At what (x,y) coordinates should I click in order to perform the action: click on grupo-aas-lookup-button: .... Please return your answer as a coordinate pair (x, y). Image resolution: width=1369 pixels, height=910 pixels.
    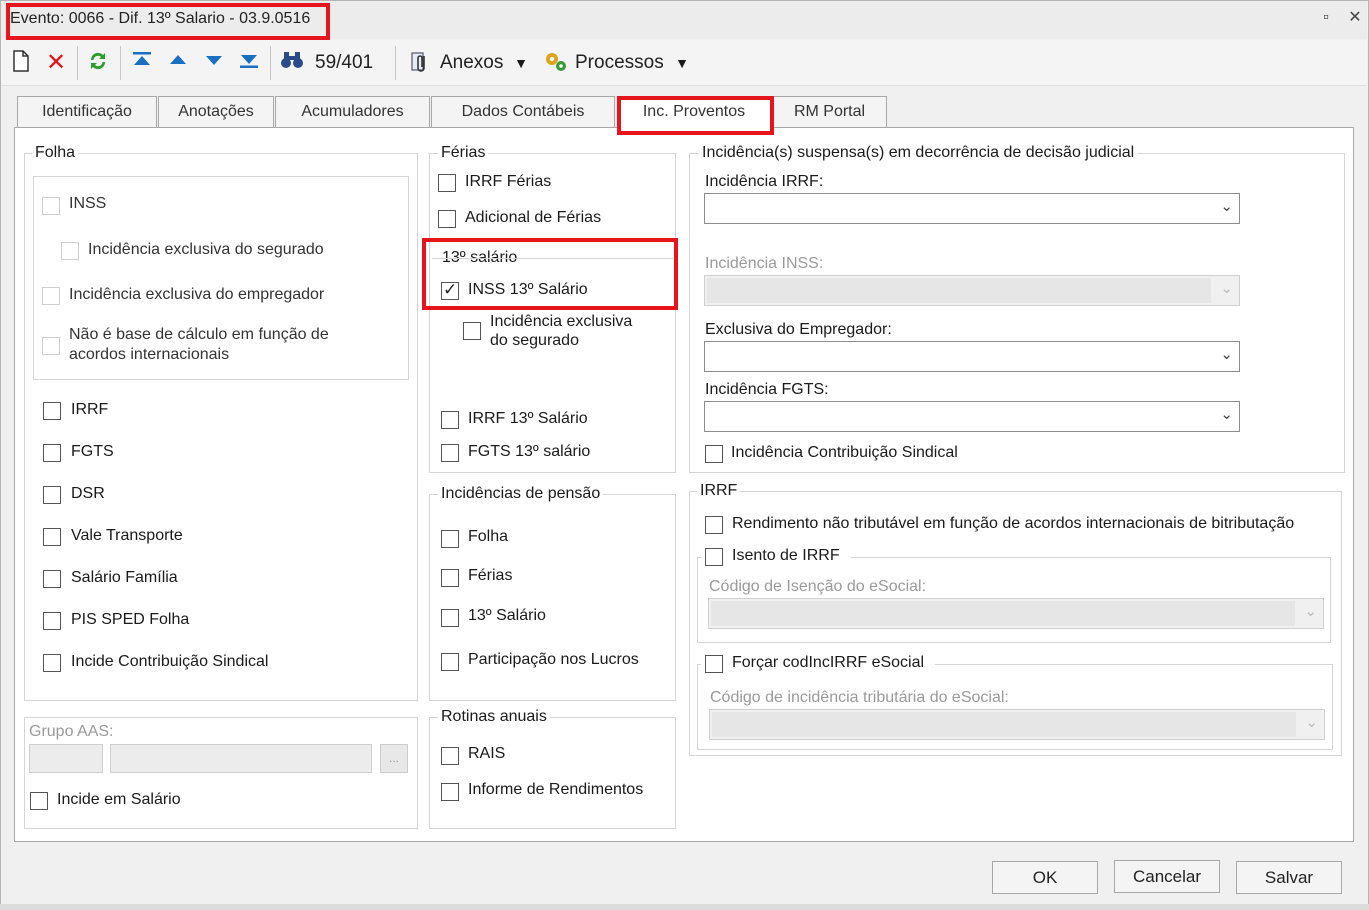
    Looking at the image, I should click on (394, 758).